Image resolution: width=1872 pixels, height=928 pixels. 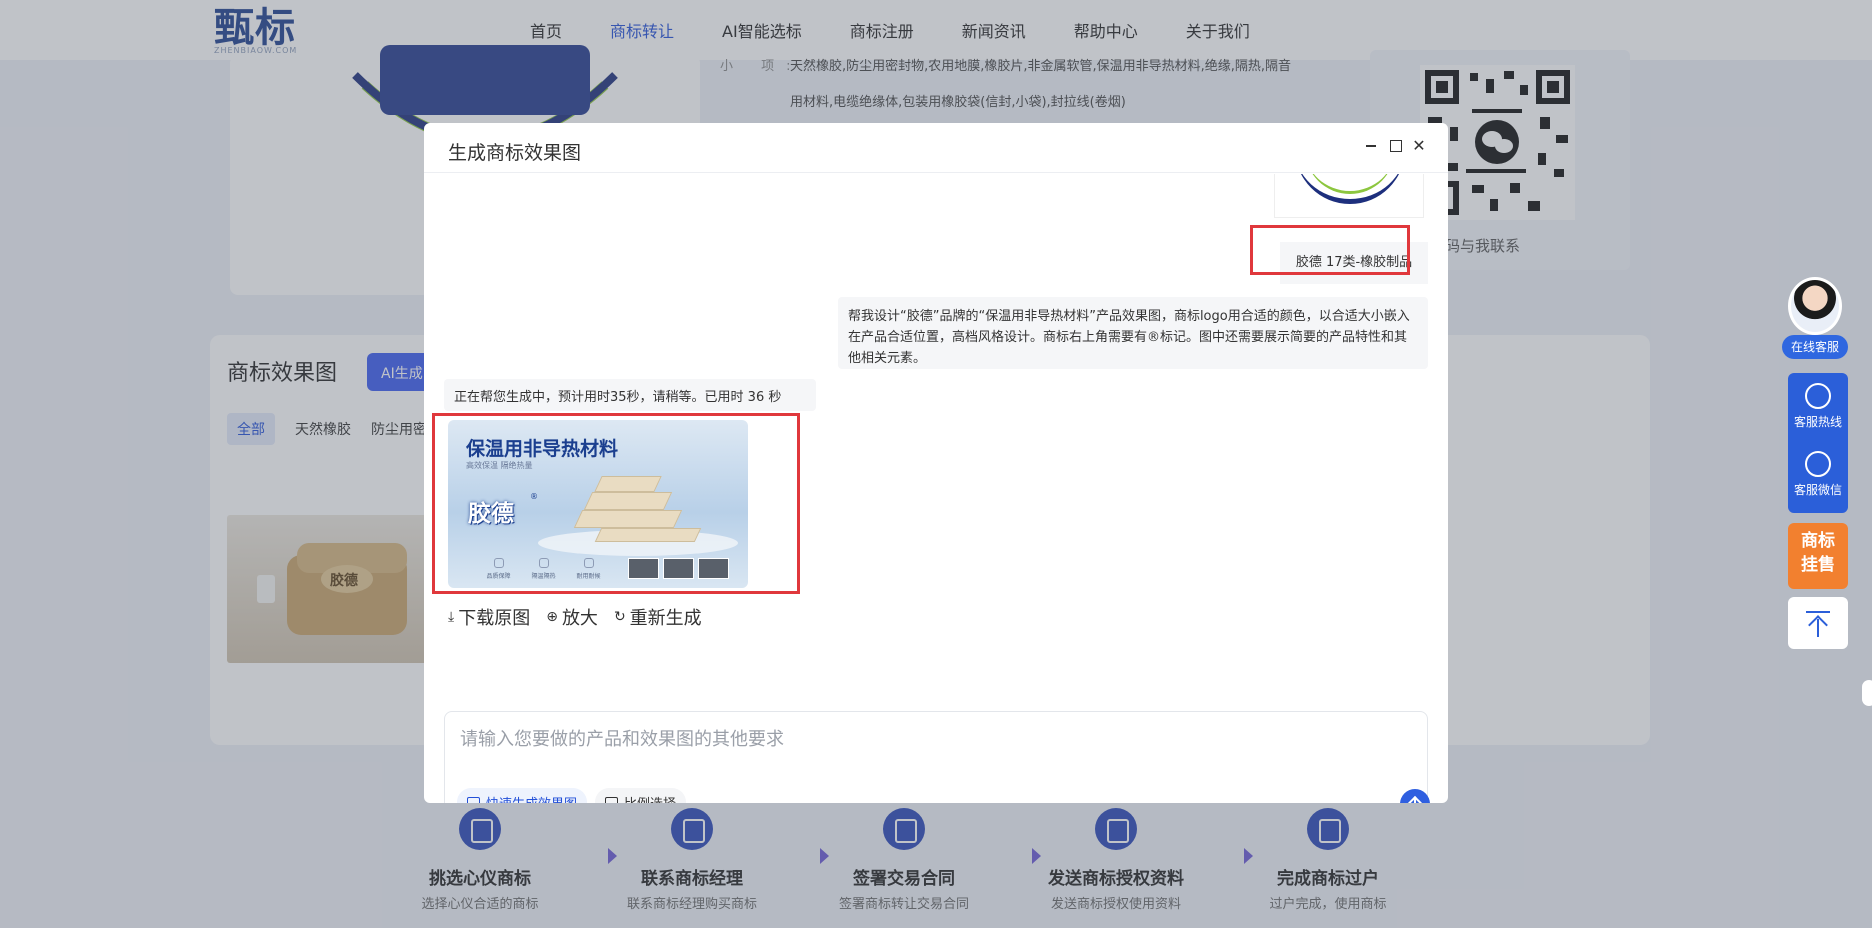 I want to click on quick-generate-label: 快速生成效果图, so click(x=531, y=798).